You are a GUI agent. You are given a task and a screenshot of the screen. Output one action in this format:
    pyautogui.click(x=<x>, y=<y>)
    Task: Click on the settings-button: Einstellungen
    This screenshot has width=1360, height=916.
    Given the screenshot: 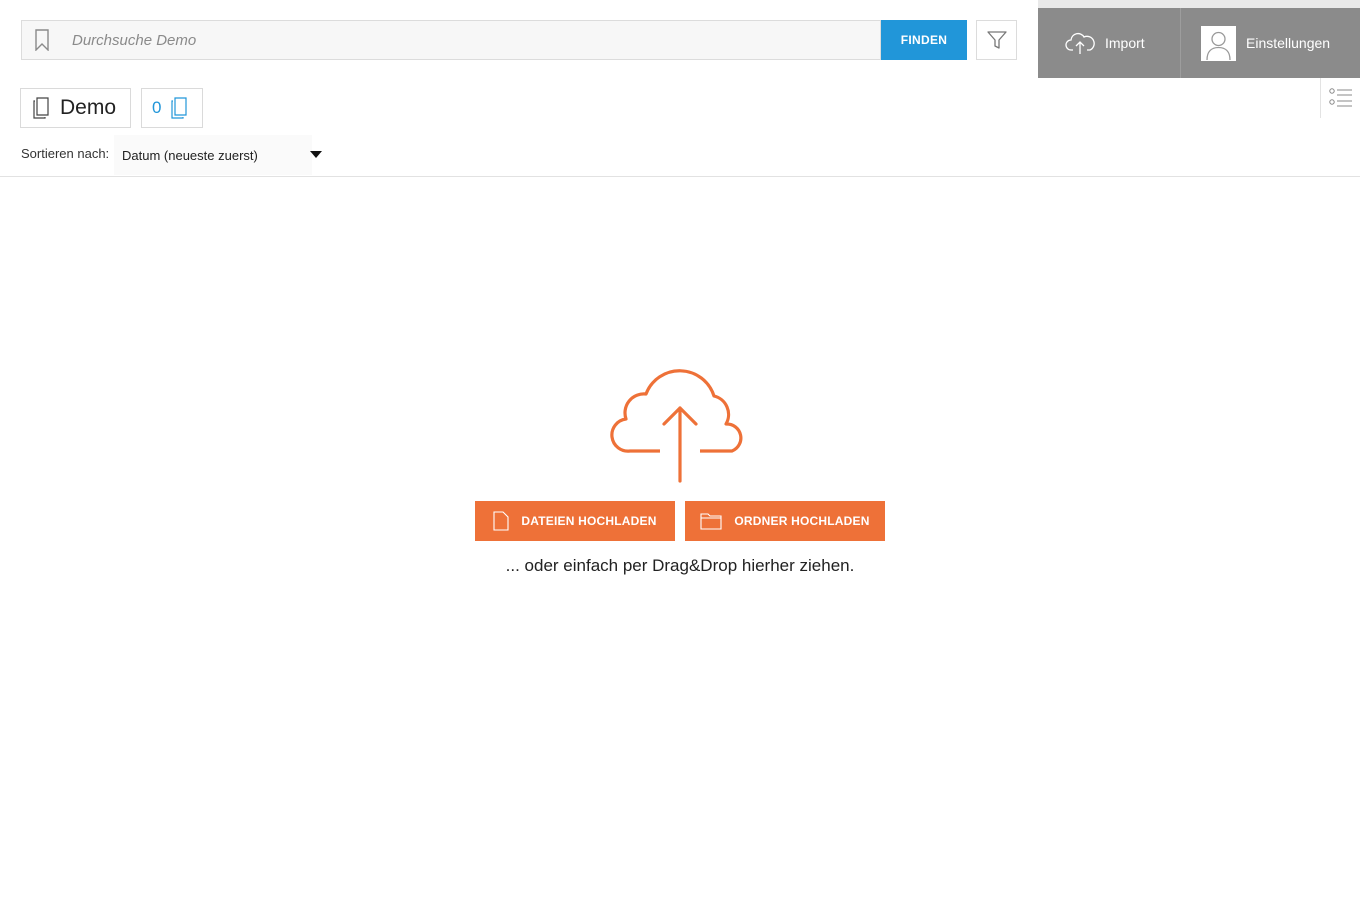 What is the action you would take?
    pyautogui.click(x=1270, y=43)
    